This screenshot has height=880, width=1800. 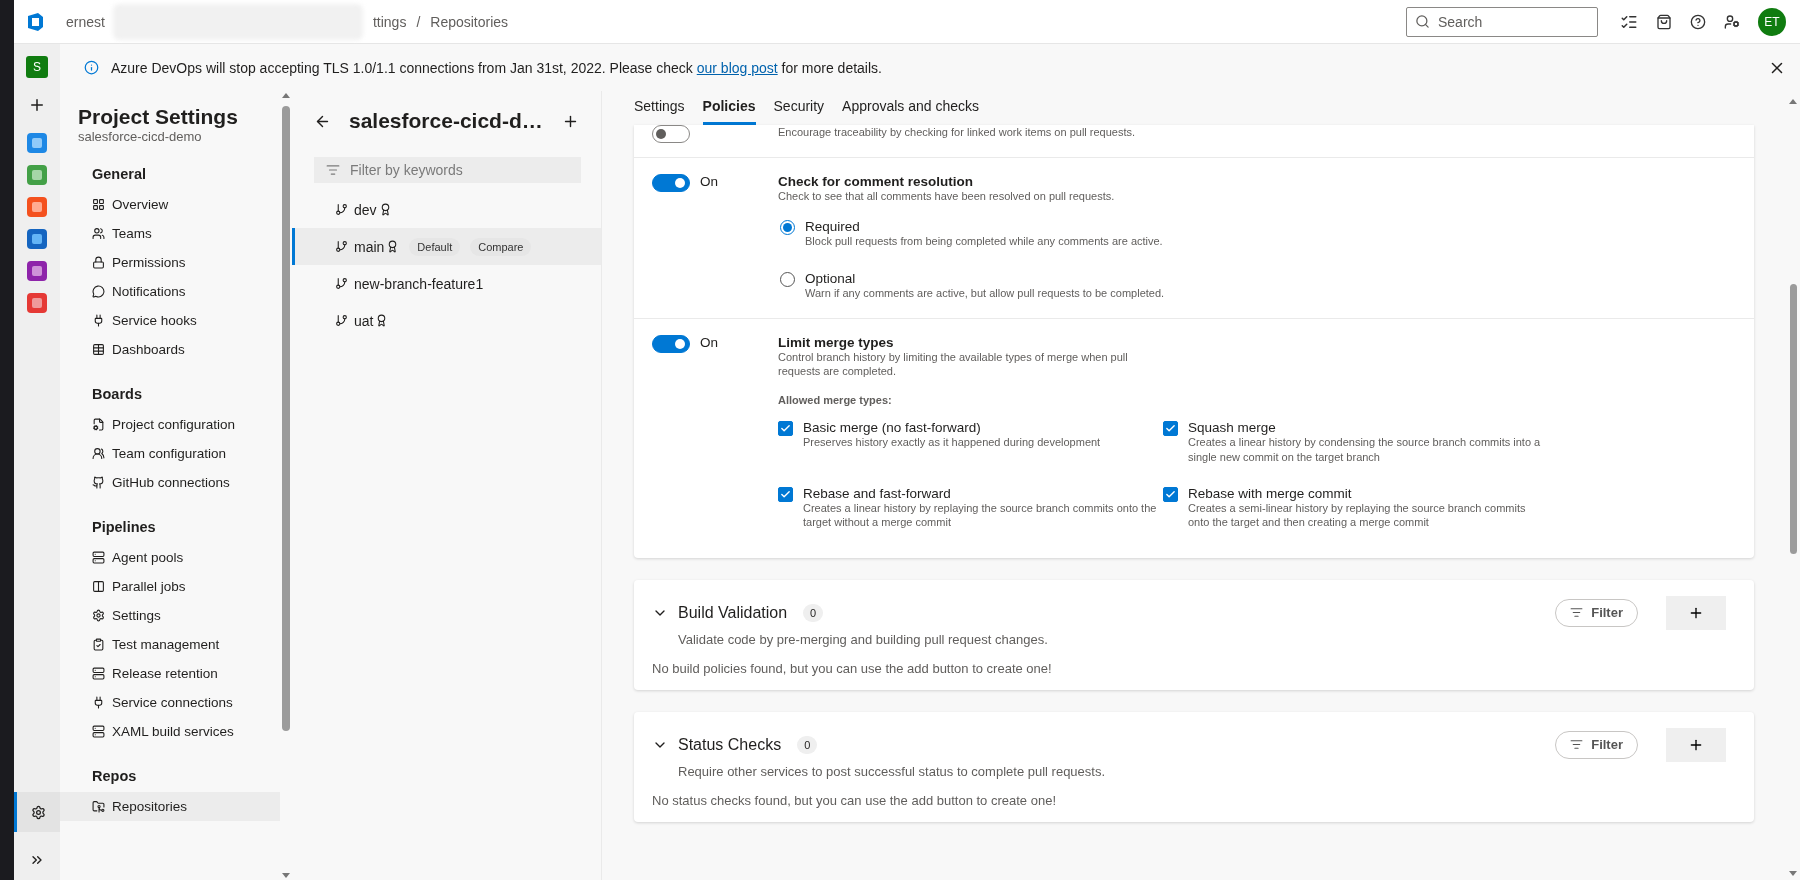 I want to click on sidebar-item: Permissions, so click(x=170, y=262).